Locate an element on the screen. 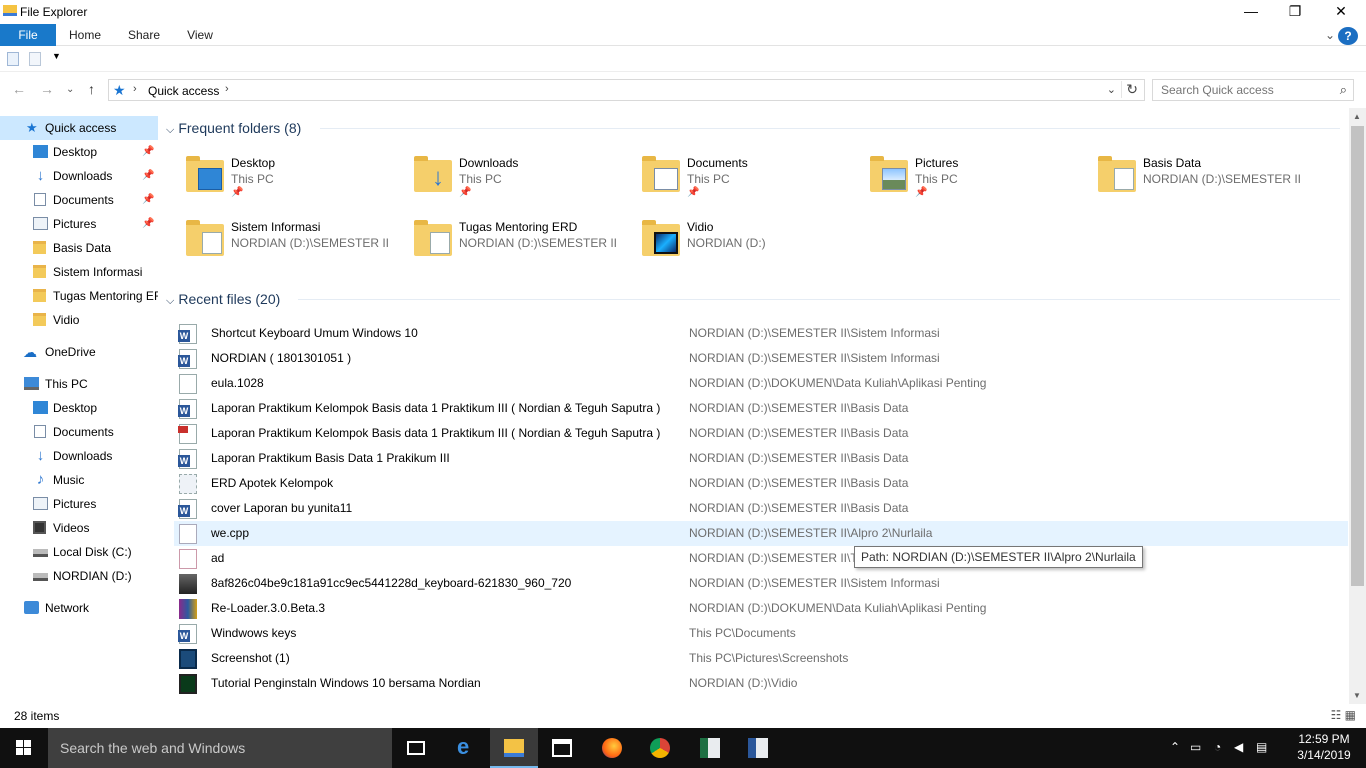 This screenshot has width=1366, height=768. folder-tile: Desktop This PC 📌 is located at coordinates (296, 178).